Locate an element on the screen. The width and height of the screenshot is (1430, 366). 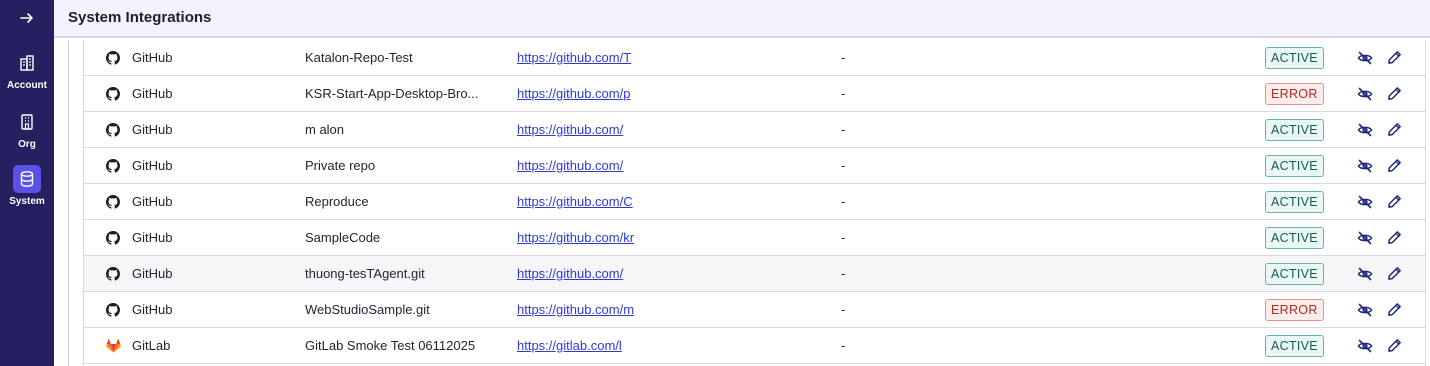
sidebar: Account Org System is located at coordinates (27, 183).